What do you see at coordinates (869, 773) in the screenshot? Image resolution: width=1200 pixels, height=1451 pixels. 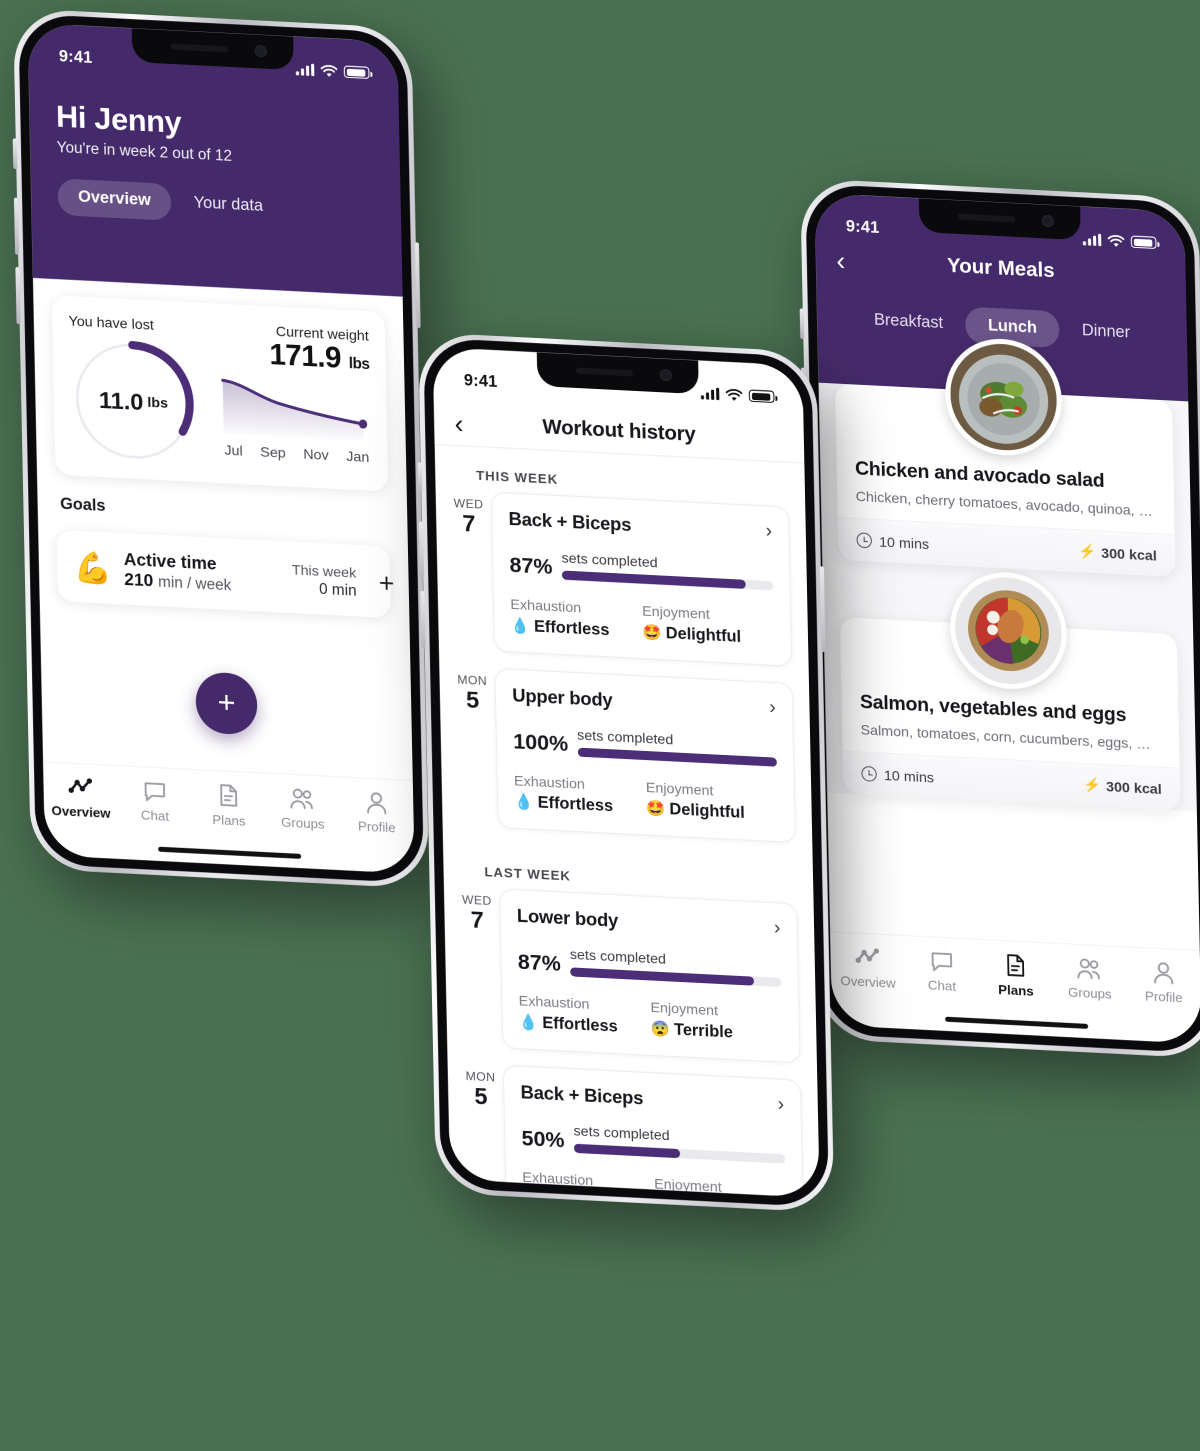 I see `clock-icon` at bounding box center [869, 773].